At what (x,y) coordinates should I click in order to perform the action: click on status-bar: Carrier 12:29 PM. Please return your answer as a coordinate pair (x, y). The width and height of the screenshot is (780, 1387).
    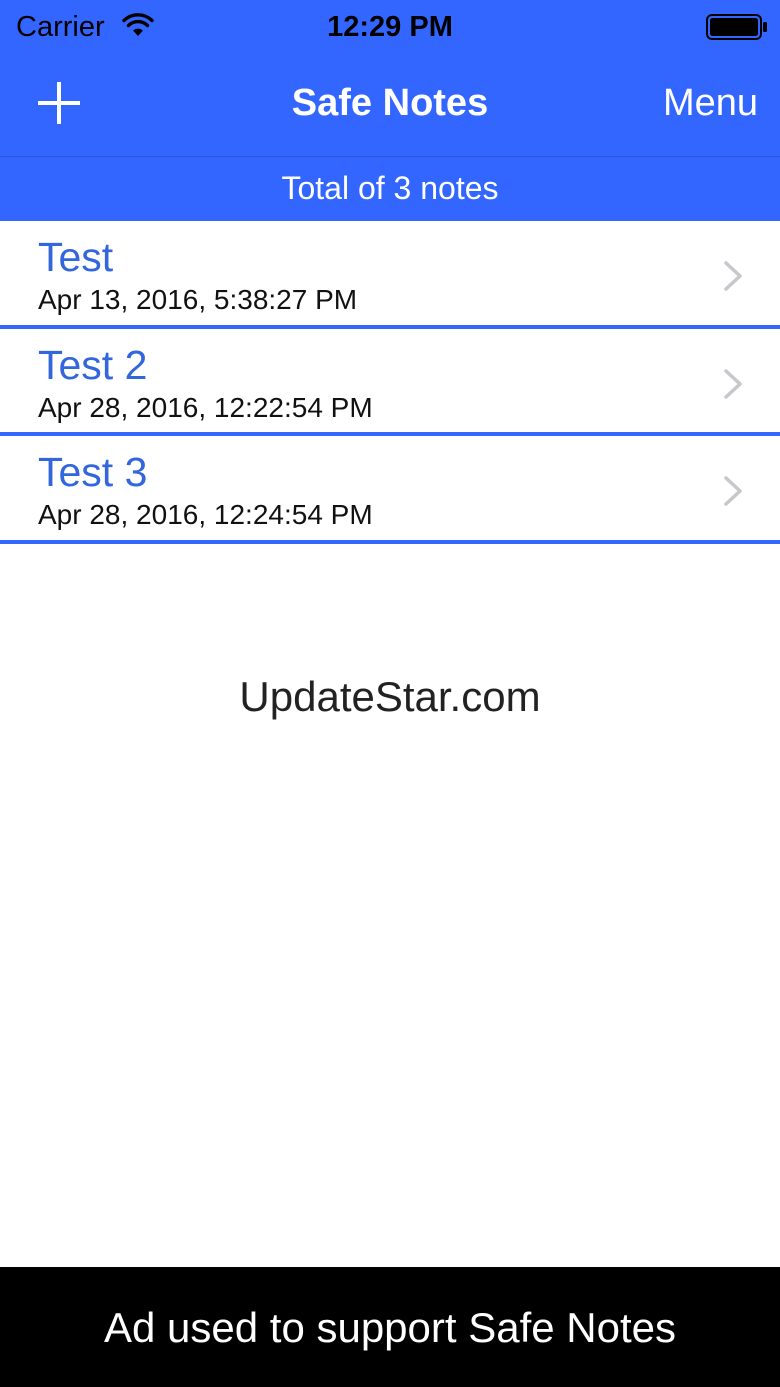
    Looking at the image, I should click on (390, 27).